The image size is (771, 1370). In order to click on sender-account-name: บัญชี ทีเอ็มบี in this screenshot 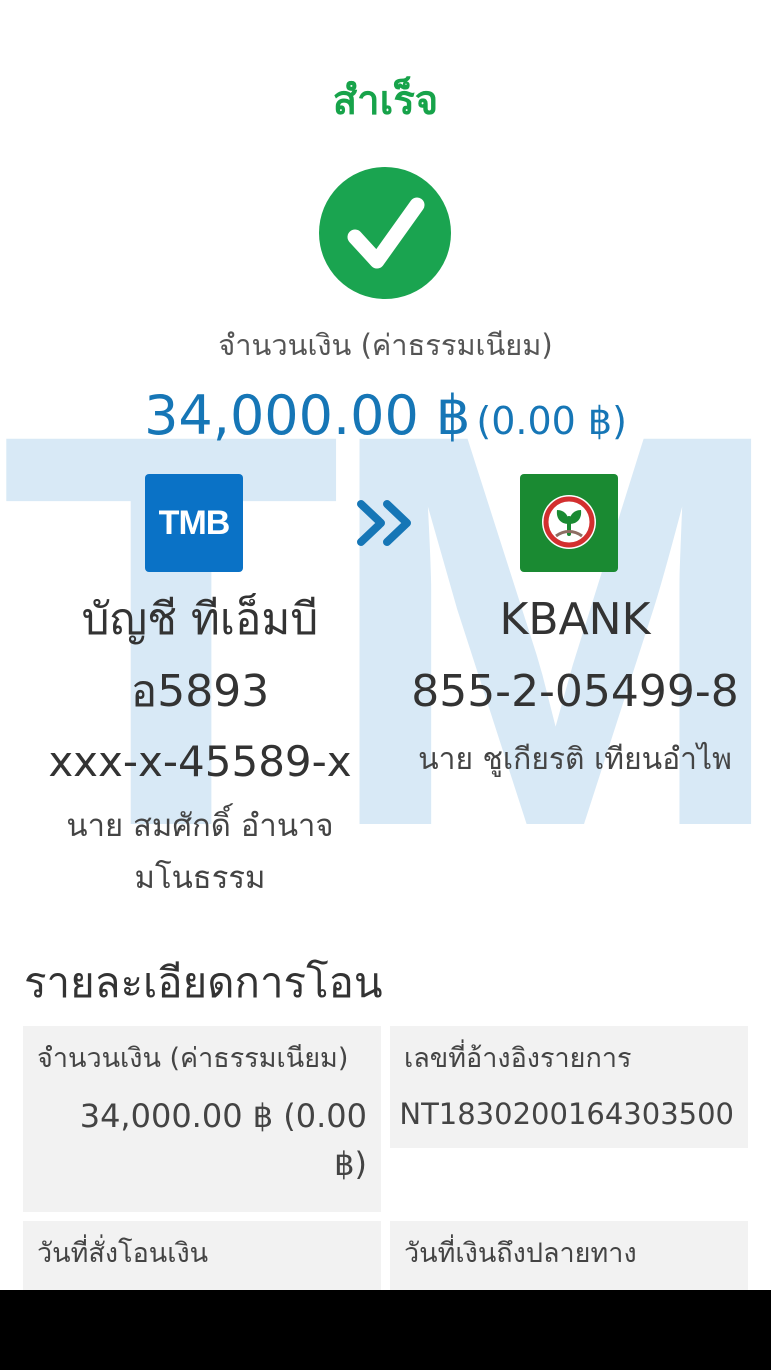, I will do `click(200, 619)`.